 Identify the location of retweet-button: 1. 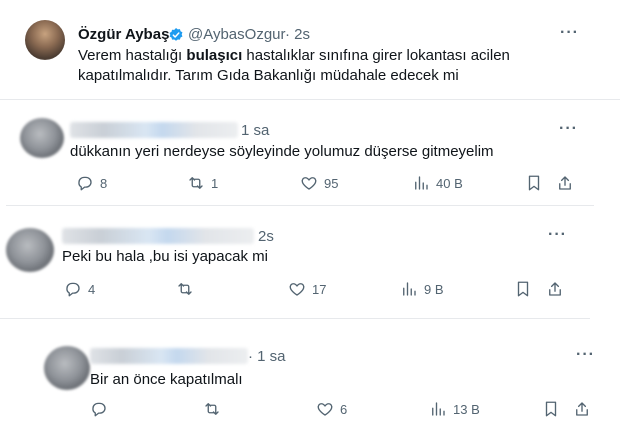
(202, 183).